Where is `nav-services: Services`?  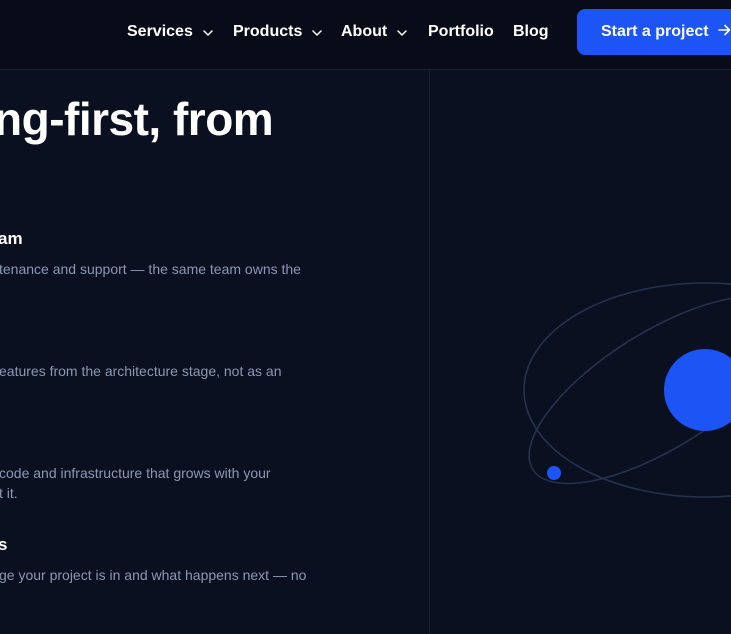 nav-services: Services is located at coordinates (170, 32).